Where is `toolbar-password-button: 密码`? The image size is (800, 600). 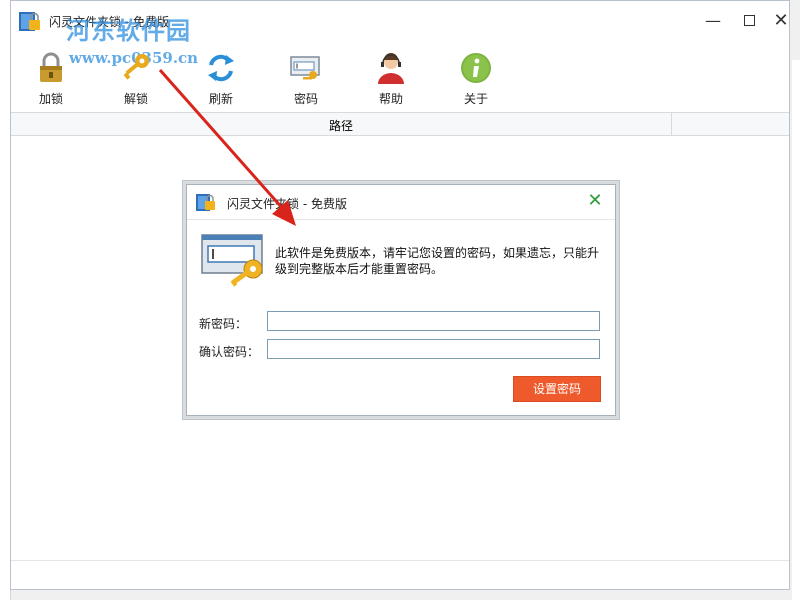
toolbar-password-button: 密码 is located at coordinates (306, 77).